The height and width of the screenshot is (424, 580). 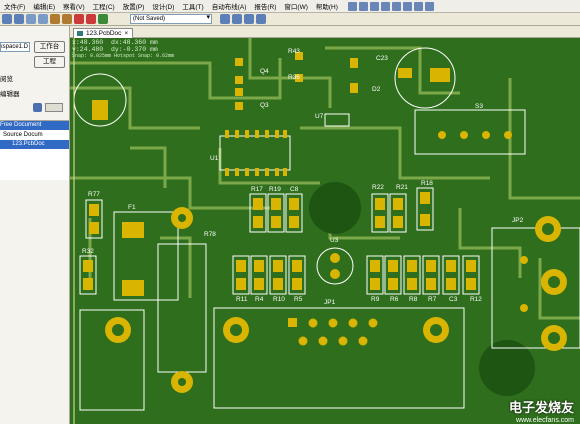 I want to click on chip-outline, so click(x=255, y=153).